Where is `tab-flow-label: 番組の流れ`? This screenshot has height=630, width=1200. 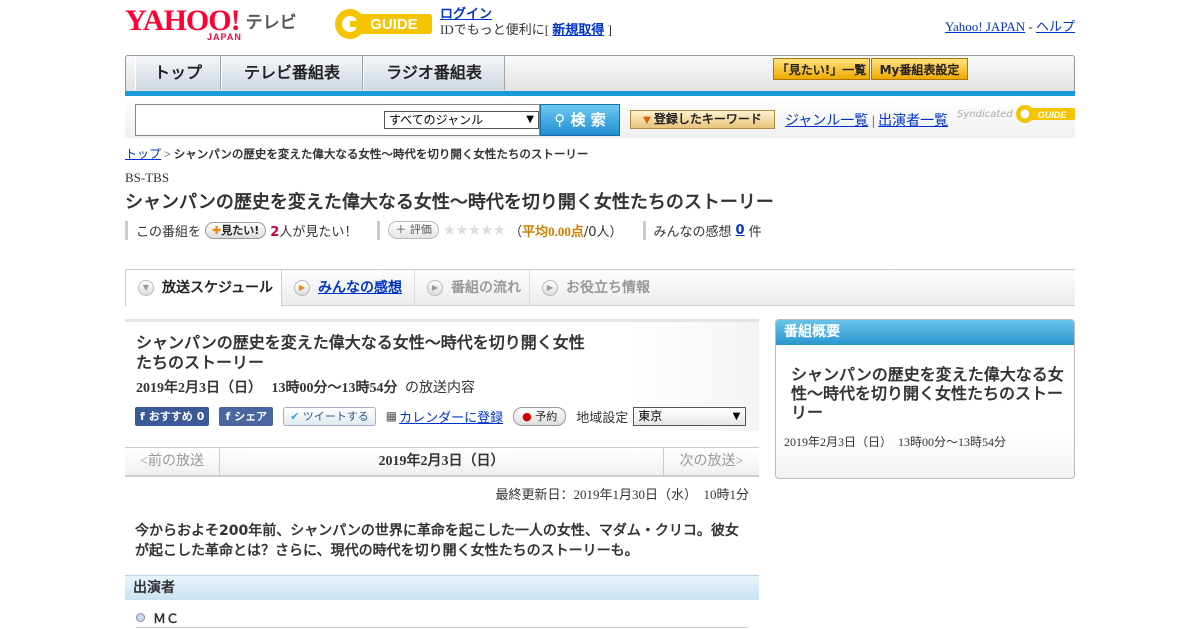 tab-flow-label: 番組の流れ is located at coordinates (486, 288).